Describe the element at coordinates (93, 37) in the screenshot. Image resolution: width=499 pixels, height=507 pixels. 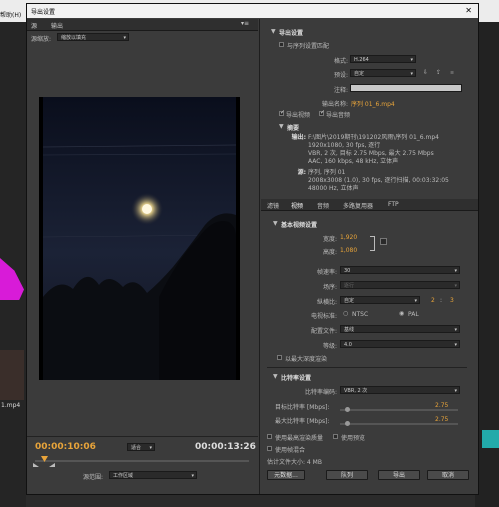
I see `source-scale-dropdown: 缩放以填充 ▾` at that location.